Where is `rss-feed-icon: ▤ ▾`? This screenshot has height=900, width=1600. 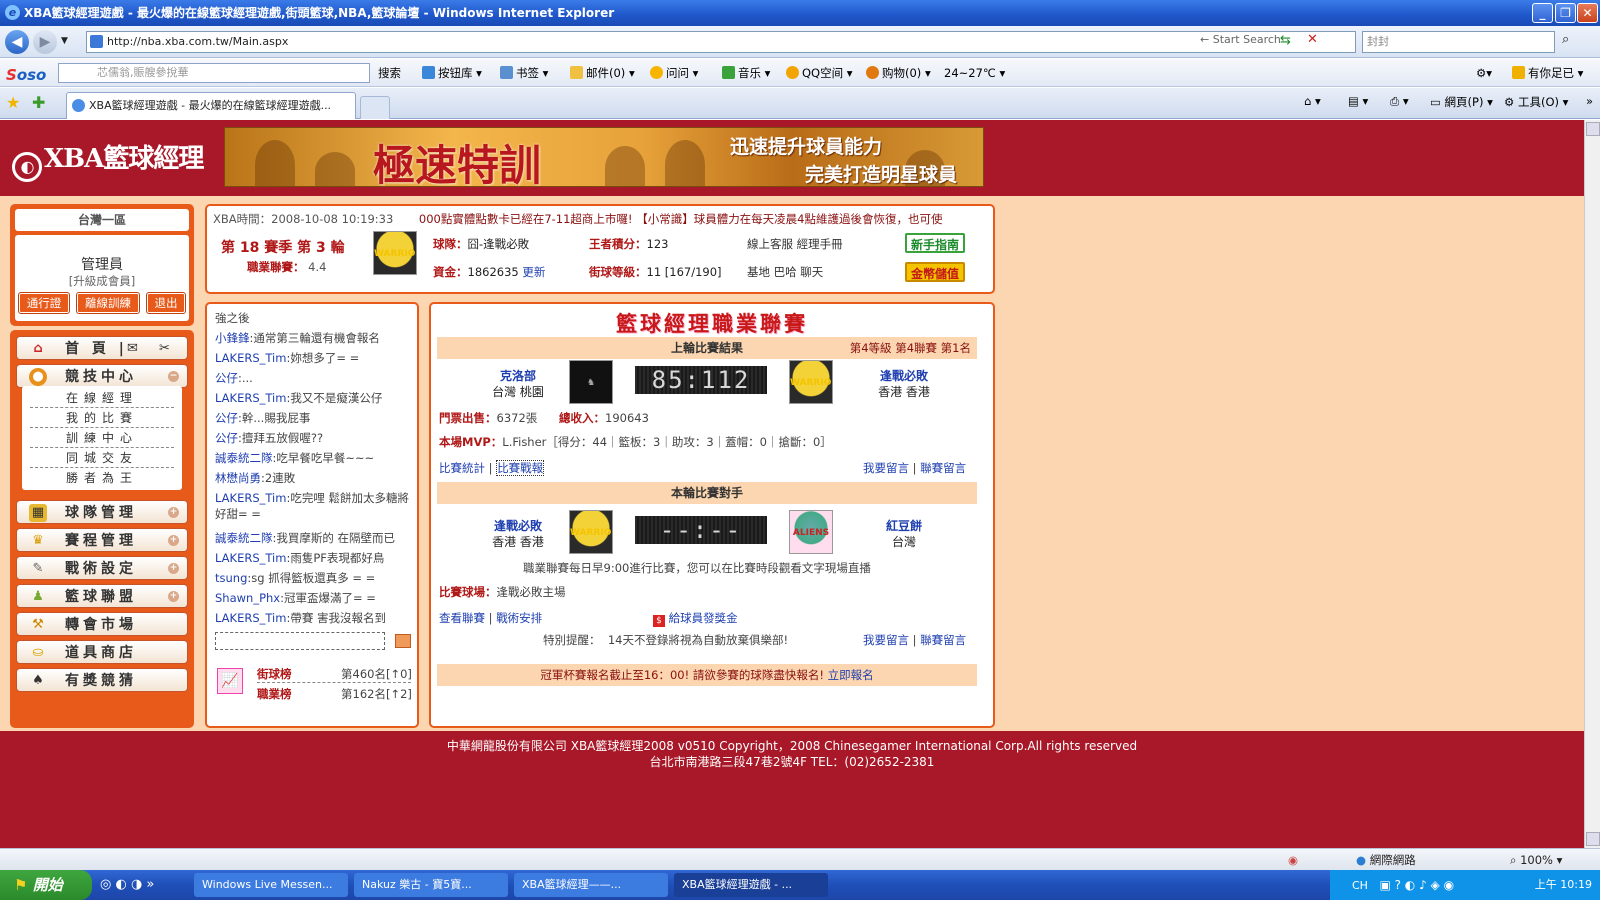
rss-feed-icon: ▤ ▾ is located at coordinates (1358, 101).